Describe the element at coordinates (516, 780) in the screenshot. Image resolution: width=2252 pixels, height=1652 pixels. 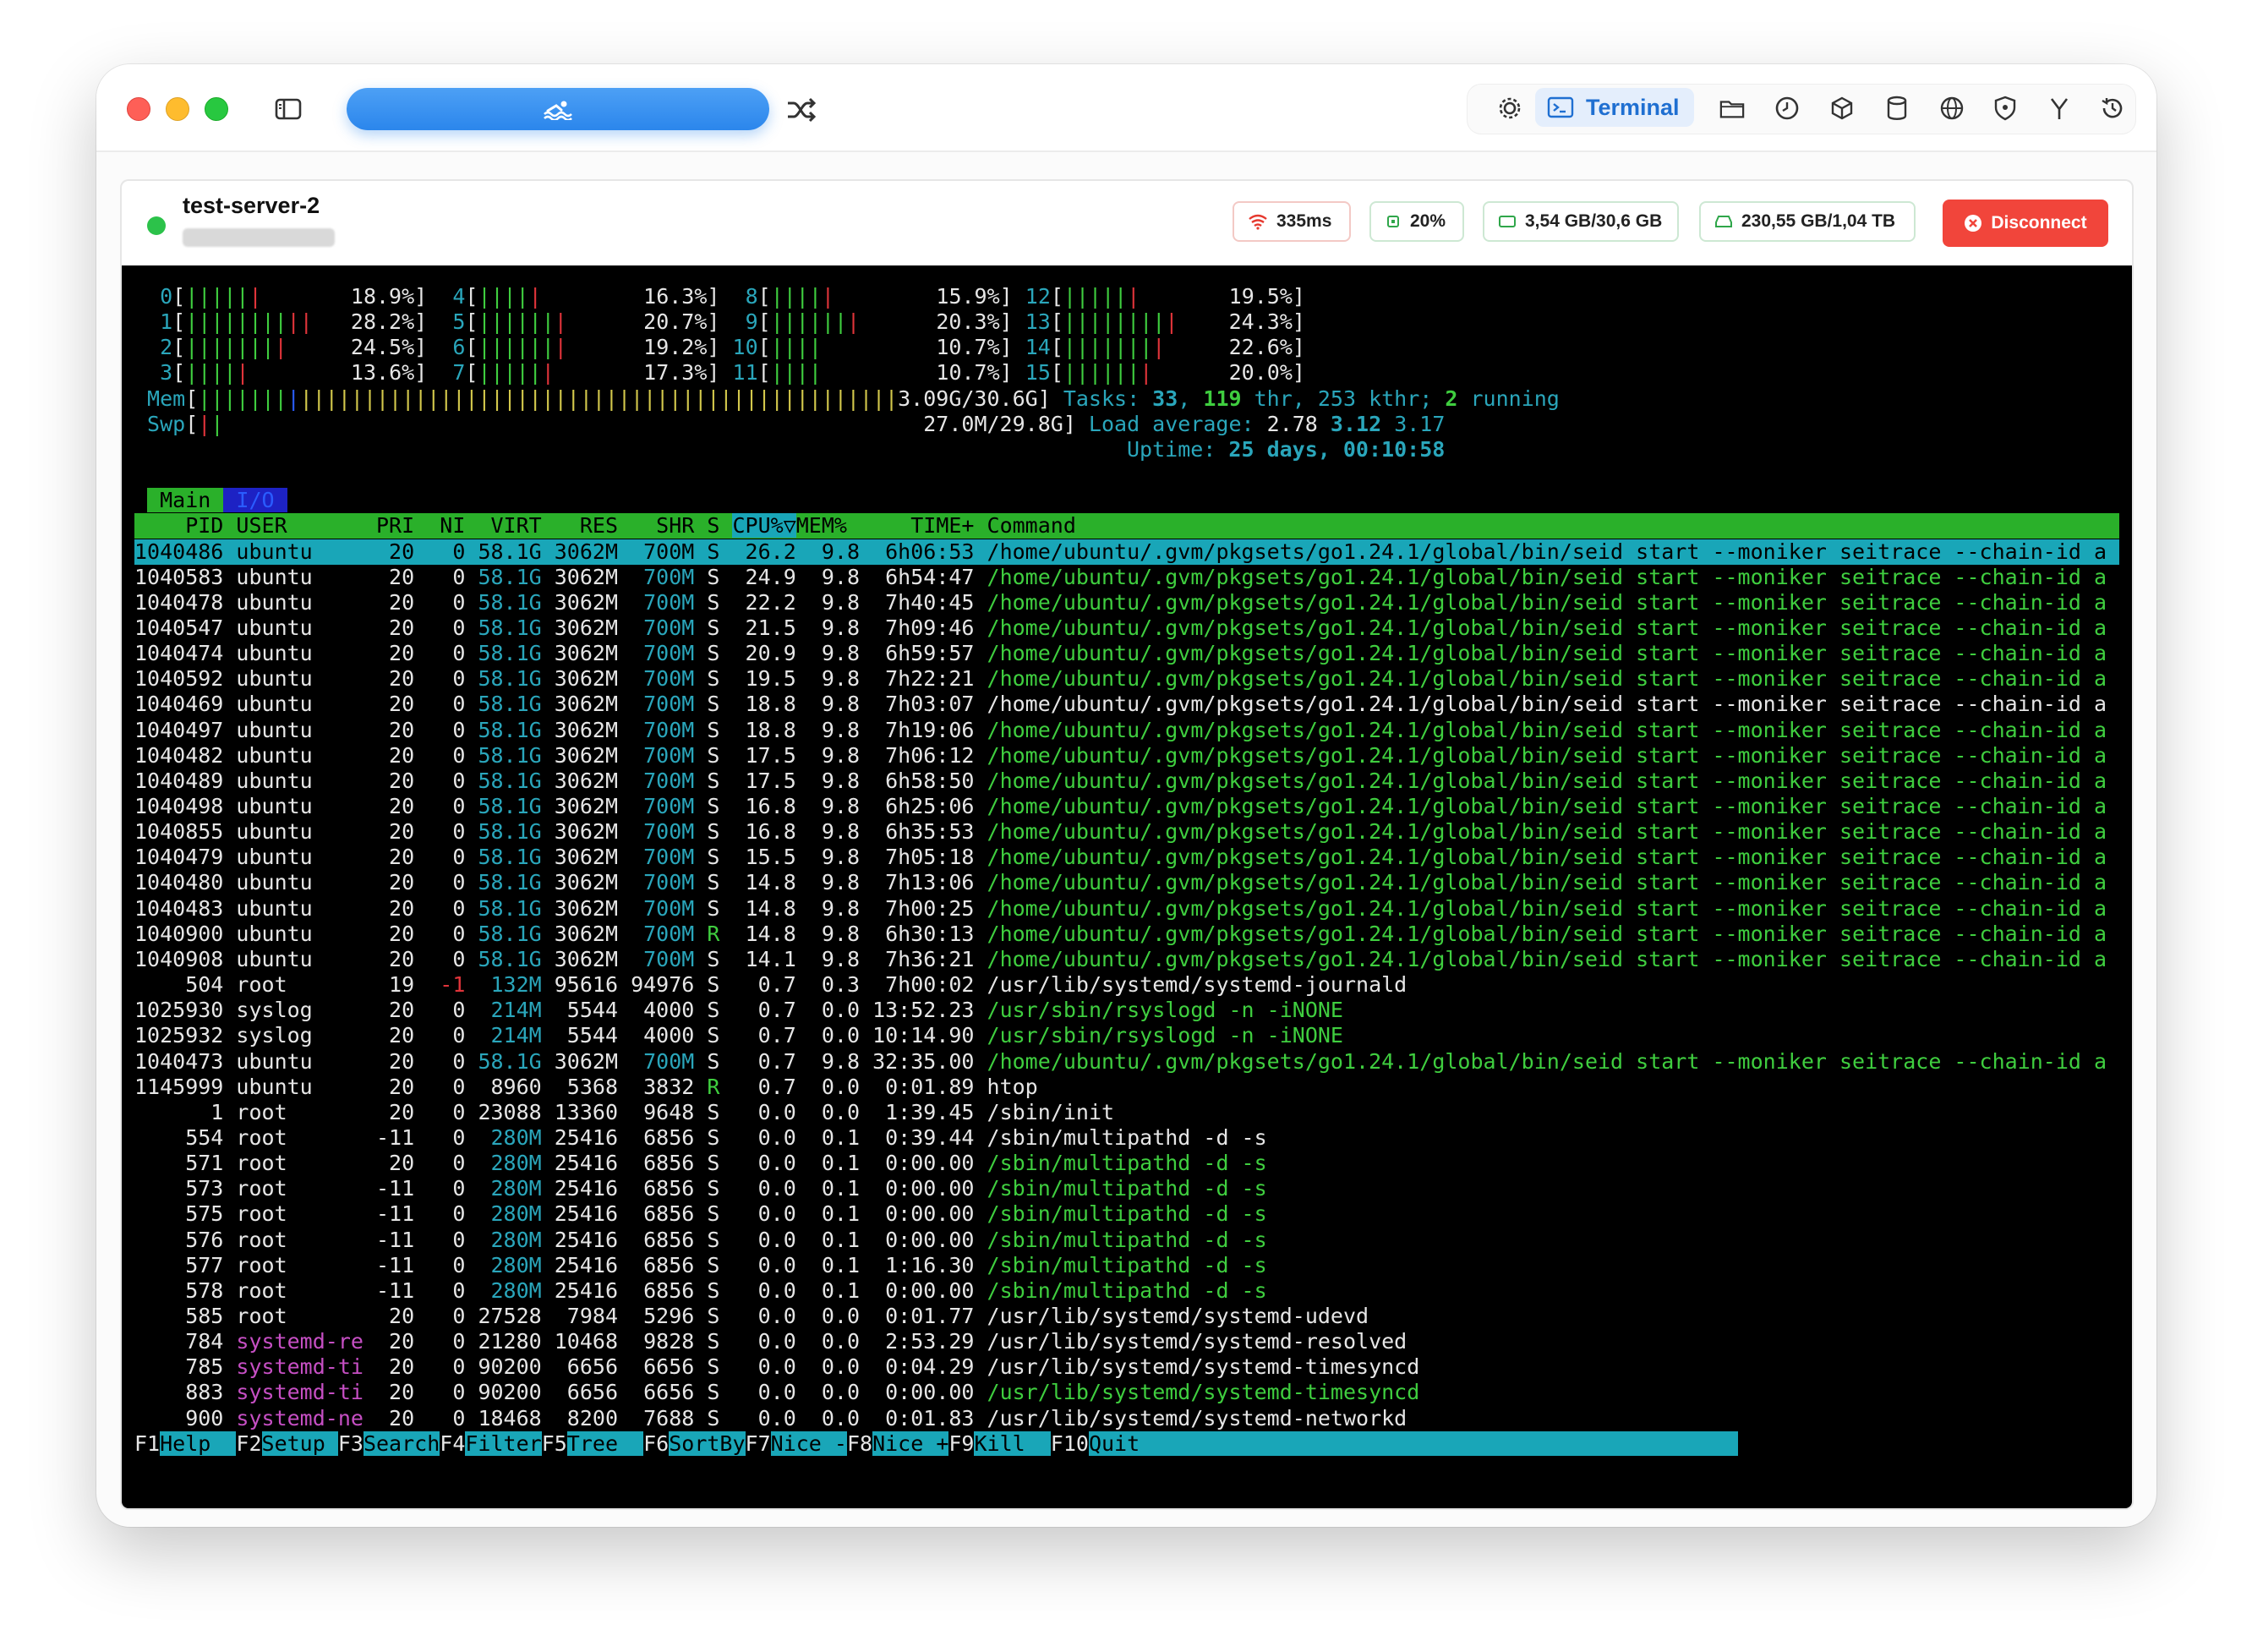
I see `process-virt: 58.1G` at that location.